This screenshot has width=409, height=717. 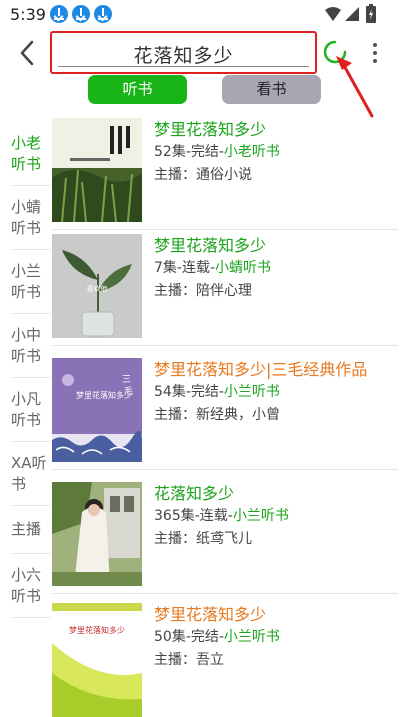 I want to click on sidebar-item-xiaolao: 小老听书, so click(x=31, y=154).